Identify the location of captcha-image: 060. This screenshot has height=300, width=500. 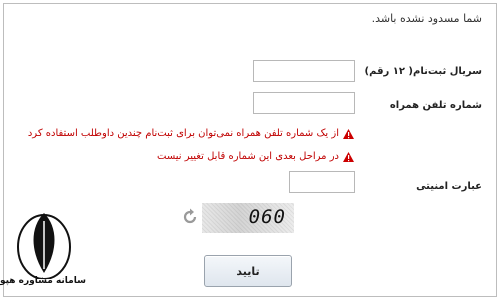
(248, 218).